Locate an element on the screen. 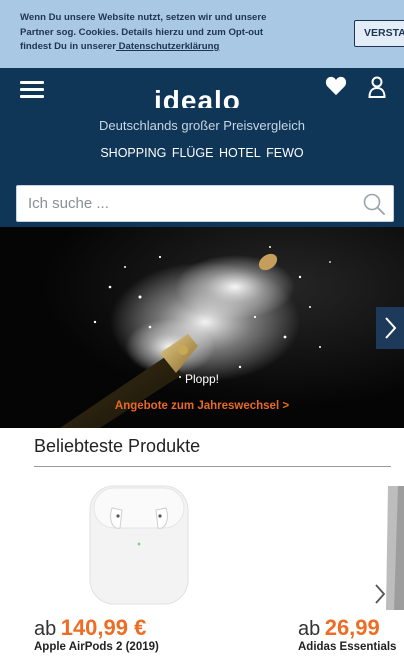 This screenshot has height=667, width=404. privacy-policy-link: Datenschutzerklärung is located at coordinates (168, 46).